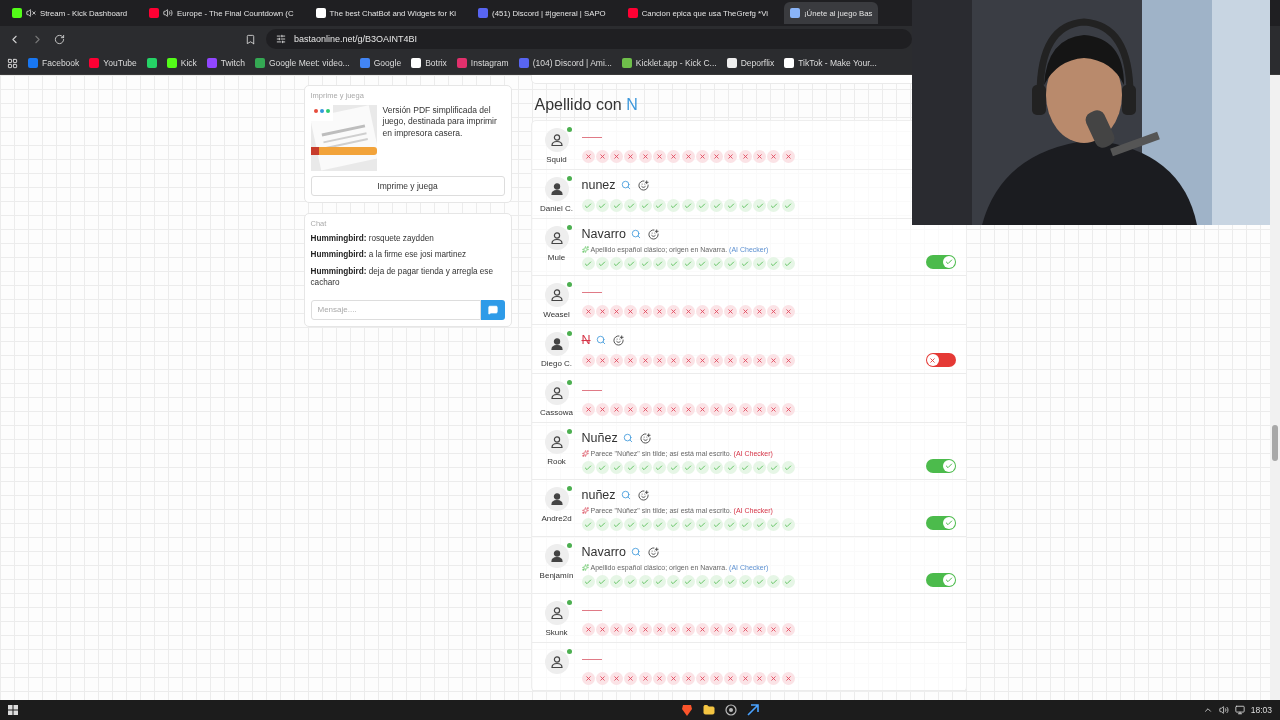  I want to click on site-settings-icon, so click(281, 39).